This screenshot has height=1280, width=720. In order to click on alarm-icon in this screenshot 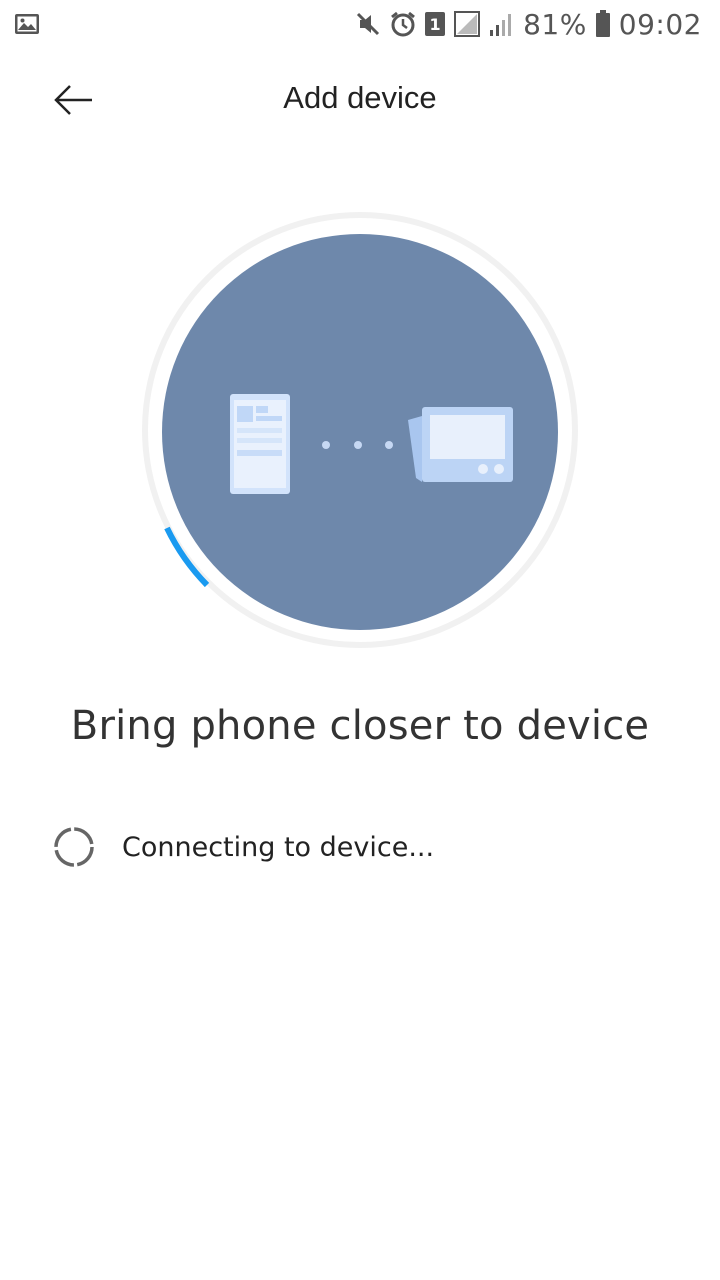, I will do `click(403, 24)`.